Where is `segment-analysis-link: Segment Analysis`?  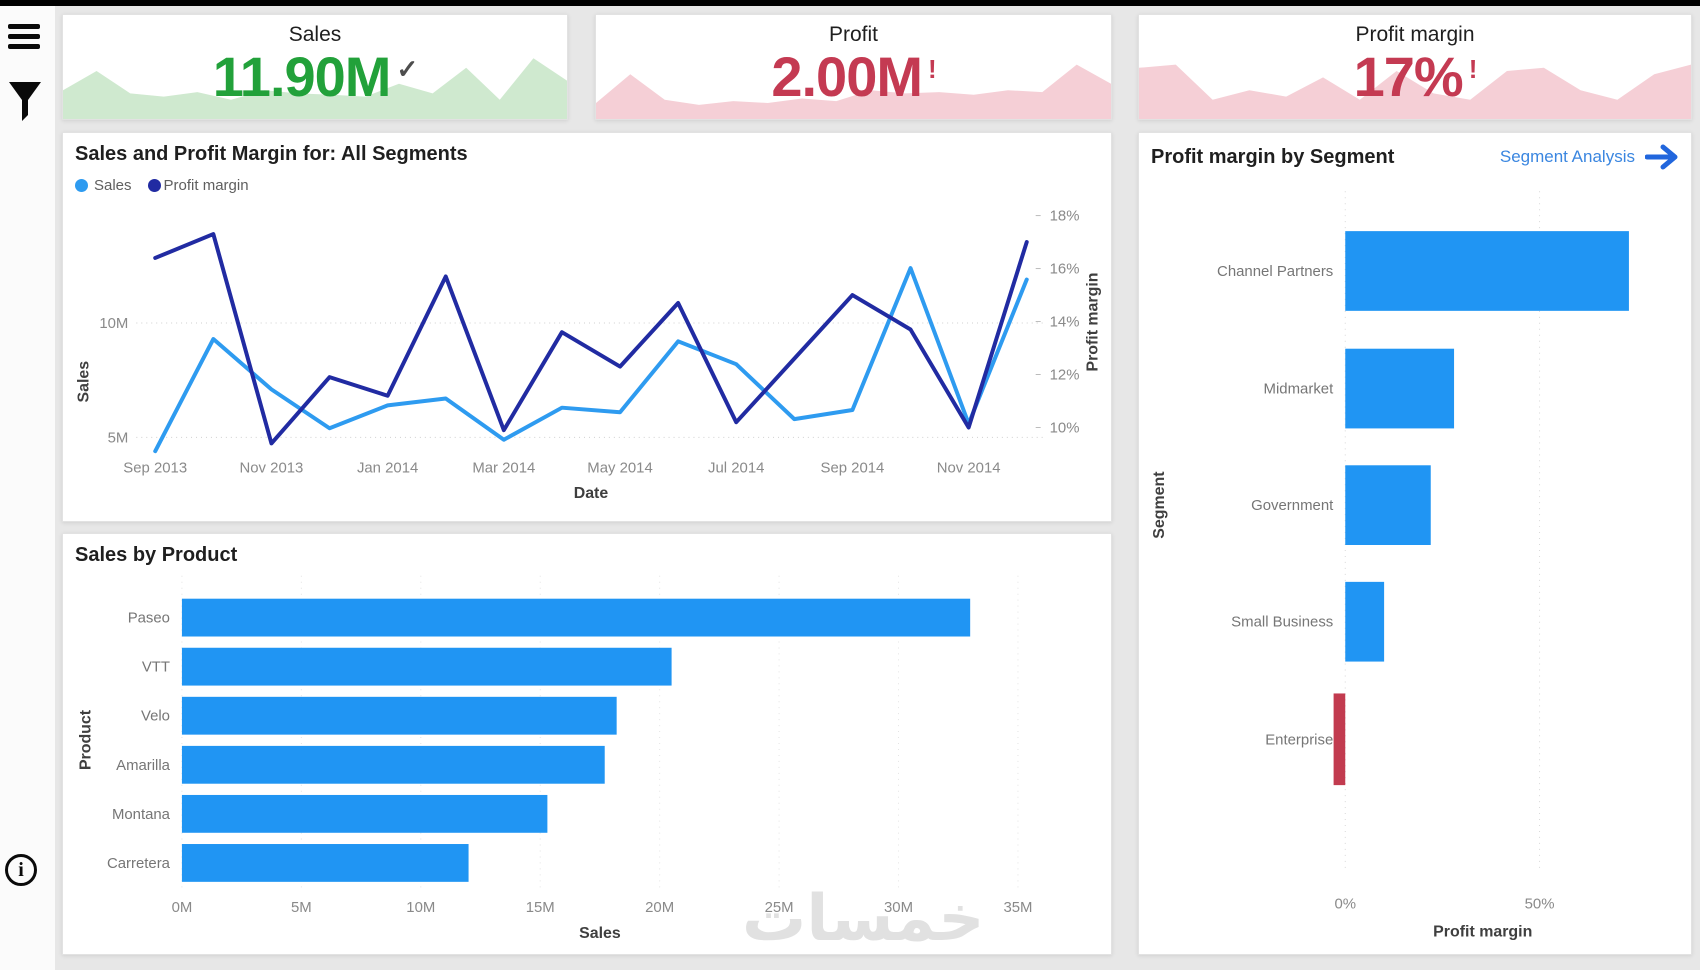
segment-analysis-link: Segment Analysis is located at coordinates (1590, 157).